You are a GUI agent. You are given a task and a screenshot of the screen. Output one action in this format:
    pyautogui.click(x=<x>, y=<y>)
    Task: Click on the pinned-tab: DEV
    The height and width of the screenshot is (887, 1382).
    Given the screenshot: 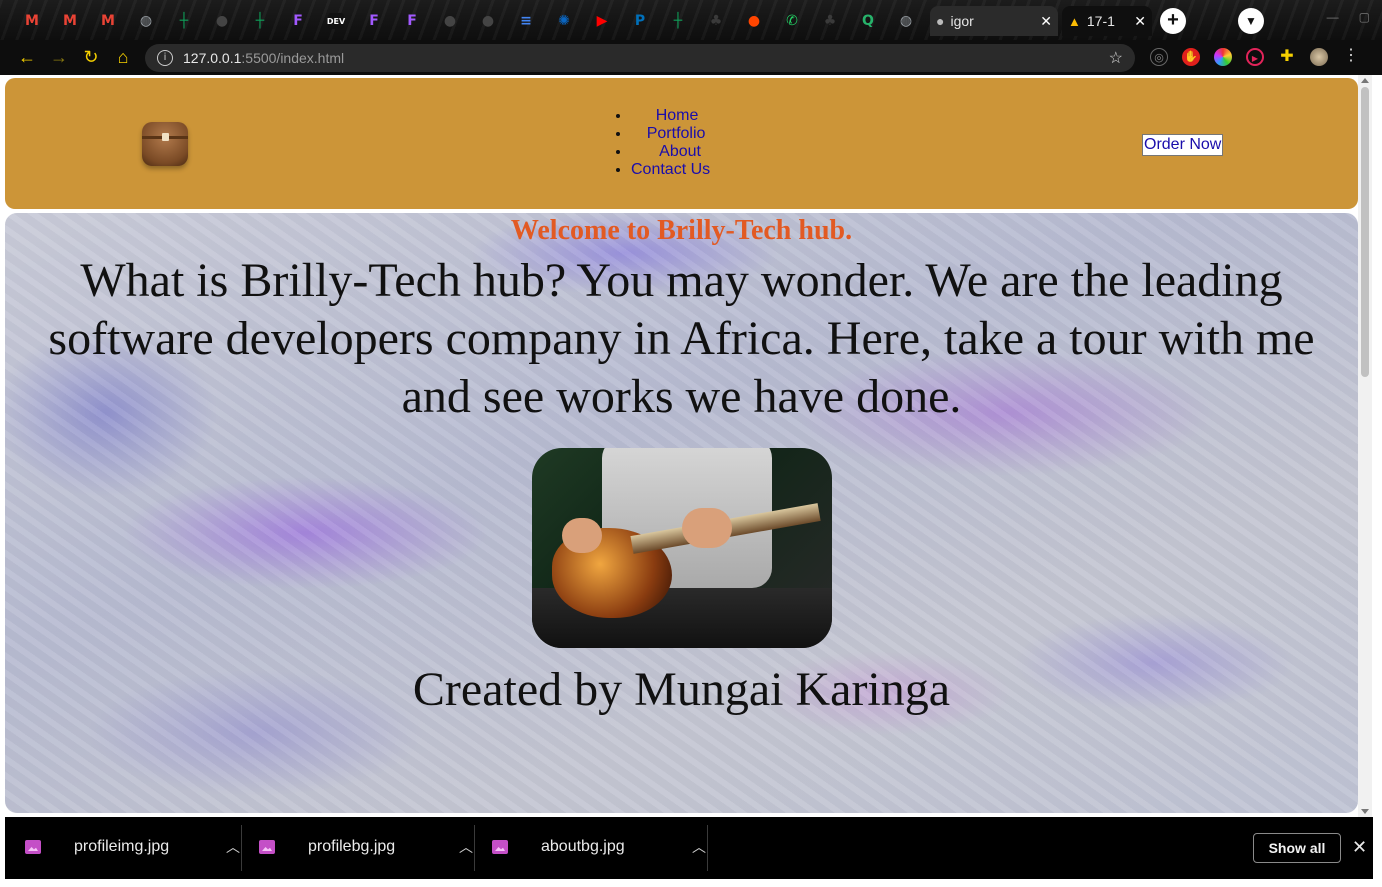 What is the action you would take?
    pyautogui.click(x=336, y=21)
    